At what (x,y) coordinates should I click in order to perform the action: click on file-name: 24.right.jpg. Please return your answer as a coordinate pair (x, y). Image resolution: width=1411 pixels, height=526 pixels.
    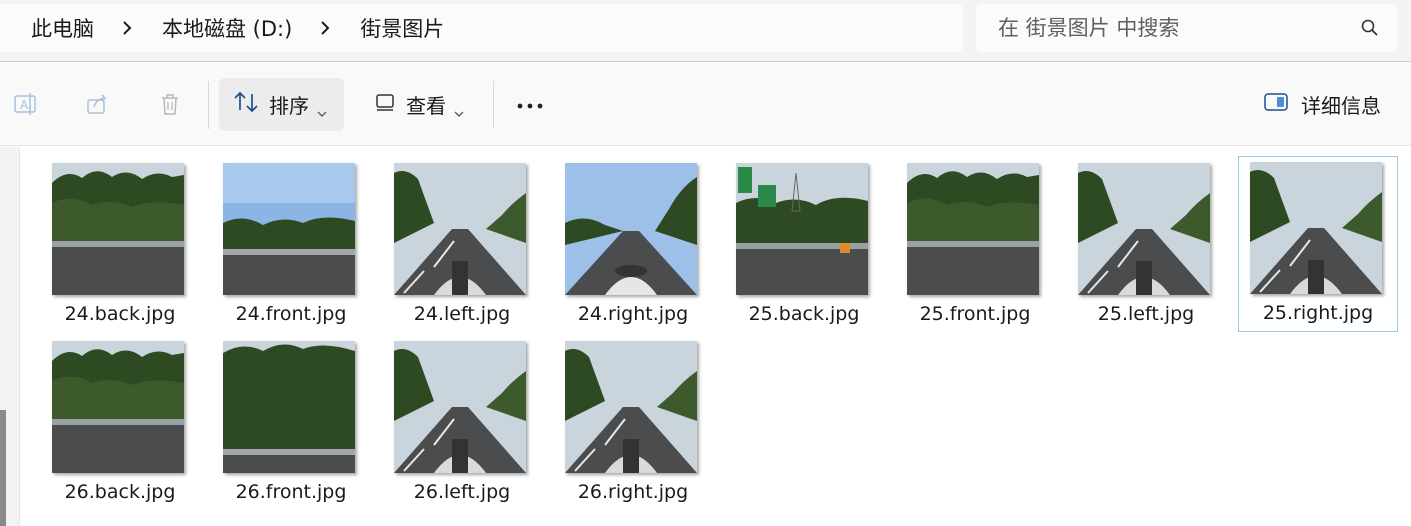
    Looking at the image, I should click on (633, 314).